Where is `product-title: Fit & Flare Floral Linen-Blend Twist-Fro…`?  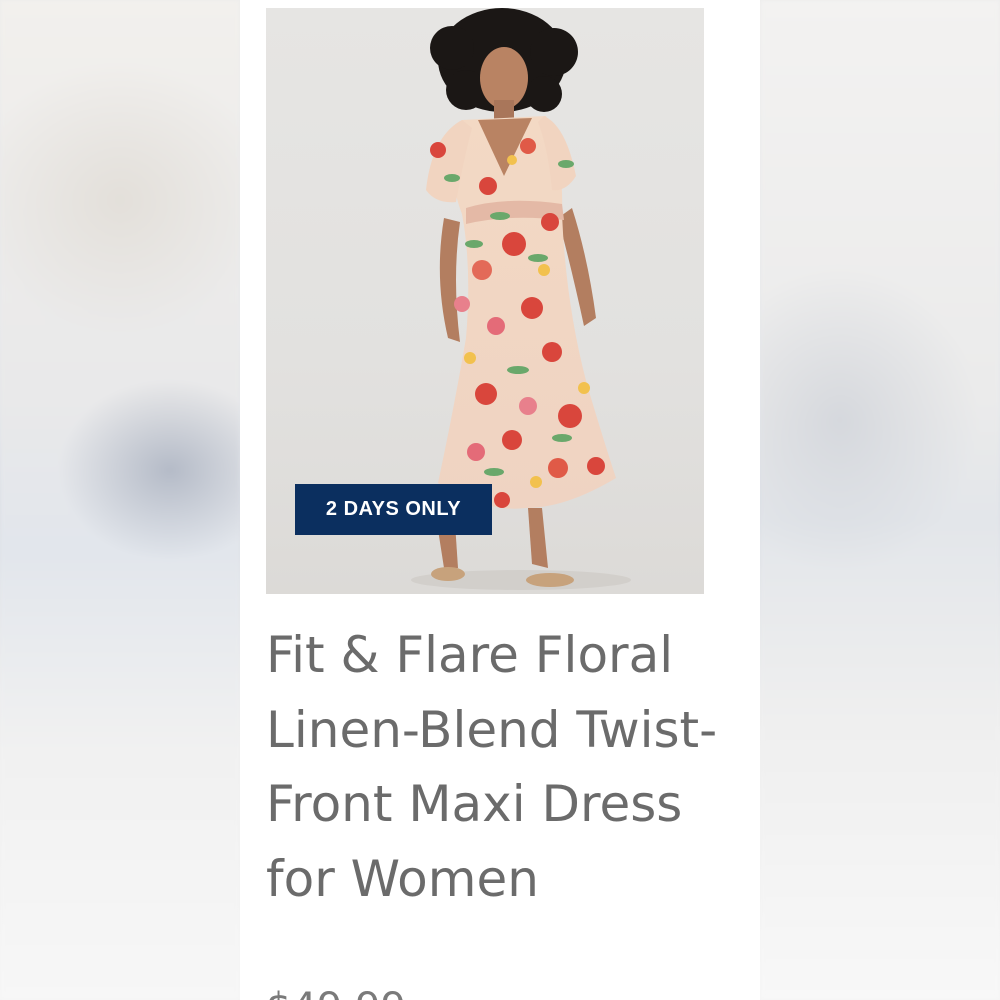 product-title: Fit & Flare Floral Linen-Blend Twist-Fro… is located at coordinates (501, 767).